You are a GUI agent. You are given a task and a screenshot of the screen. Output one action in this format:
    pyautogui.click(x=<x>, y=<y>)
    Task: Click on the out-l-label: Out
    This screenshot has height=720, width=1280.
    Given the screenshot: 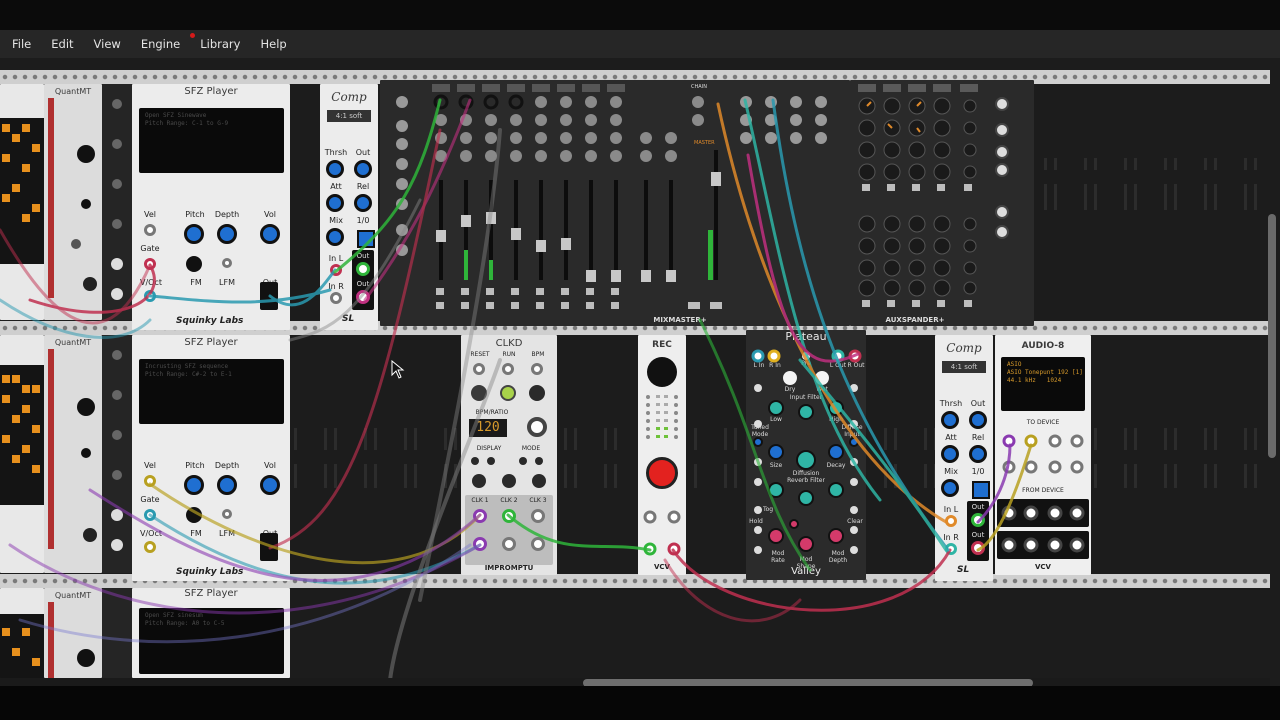 What is the action you would take?
    pyautogui.click(x=363, y=256)
    